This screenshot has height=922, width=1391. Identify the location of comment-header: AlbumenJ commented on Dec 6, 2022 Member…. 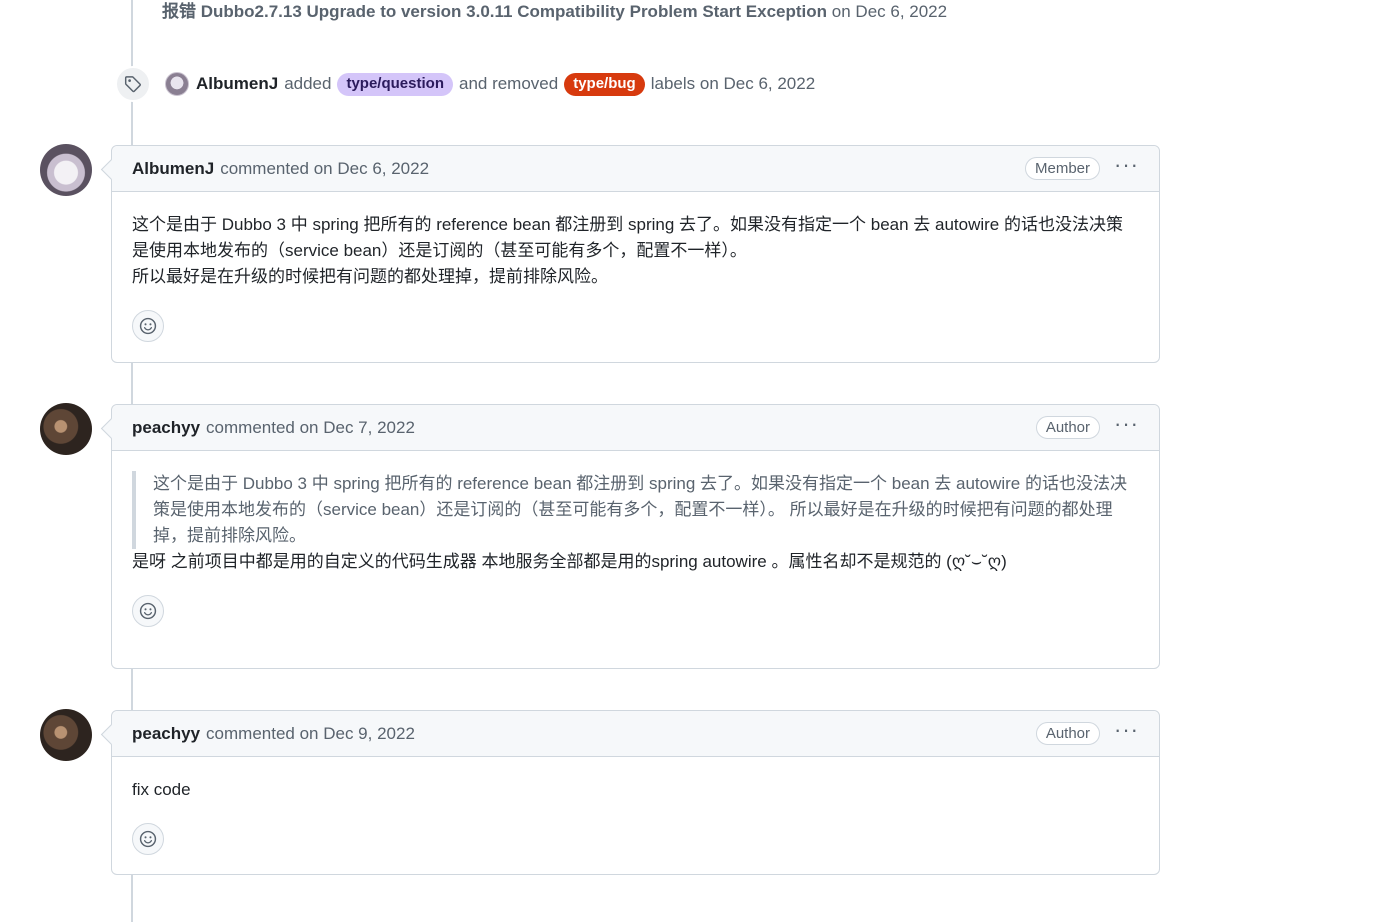
(635, 169).